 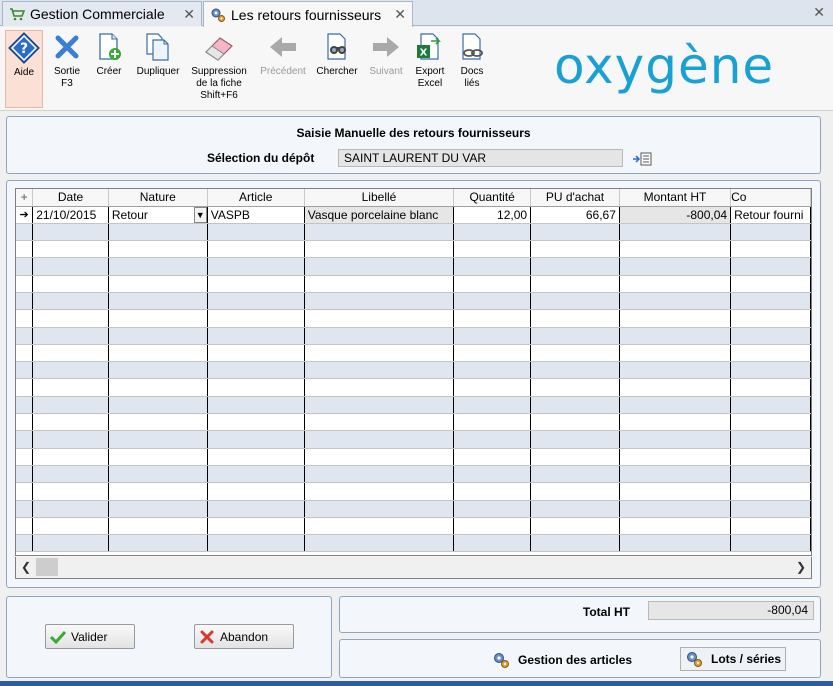 What do you see at coordinates (256, 215) in the screenshot?
I see `cell-article: VASPB` at bounding box center [256, 215].